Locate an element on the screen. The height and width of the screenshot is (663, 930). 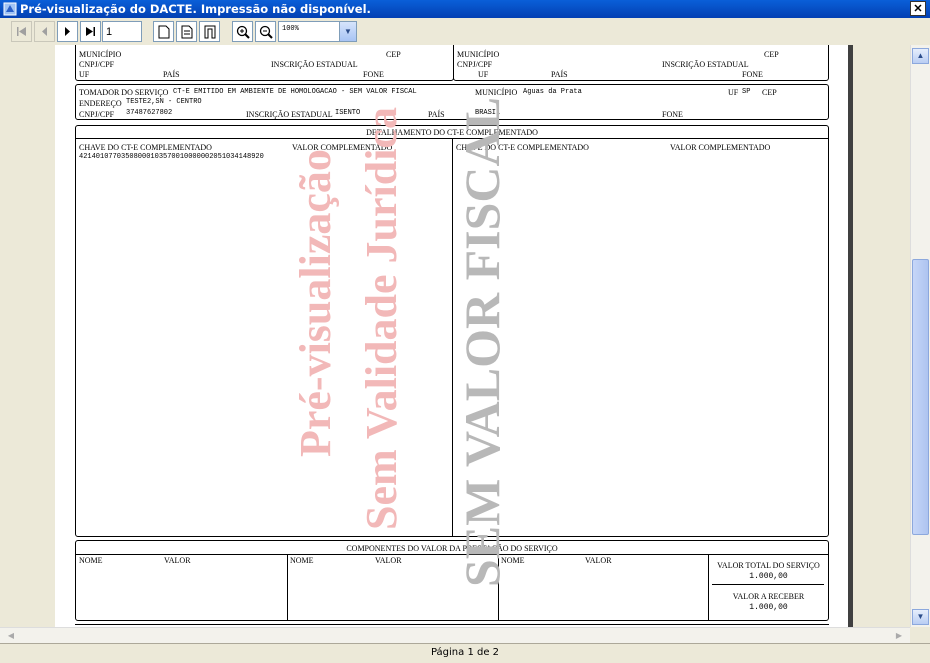
next-page-icon is located at coordinates (67, 31).